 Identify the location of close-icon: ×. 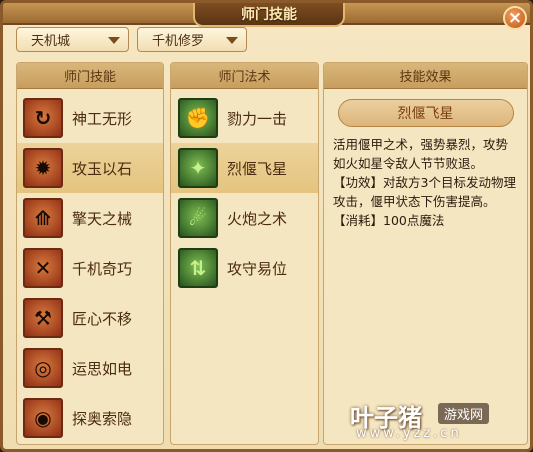
(515, 17).